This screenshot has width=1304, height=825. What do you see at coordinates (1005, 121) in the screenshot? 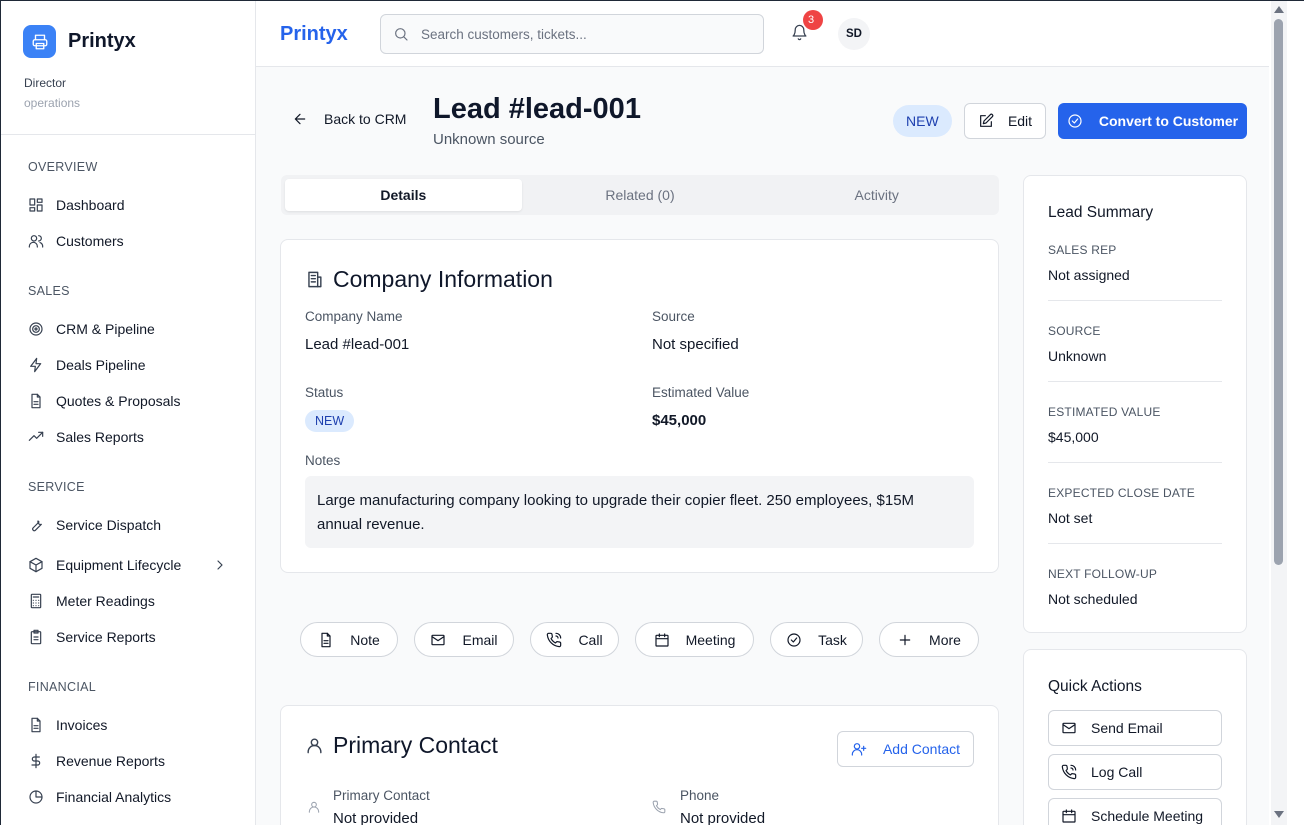
I see `edit-button: Edit` at bounding box center [1005, 121].